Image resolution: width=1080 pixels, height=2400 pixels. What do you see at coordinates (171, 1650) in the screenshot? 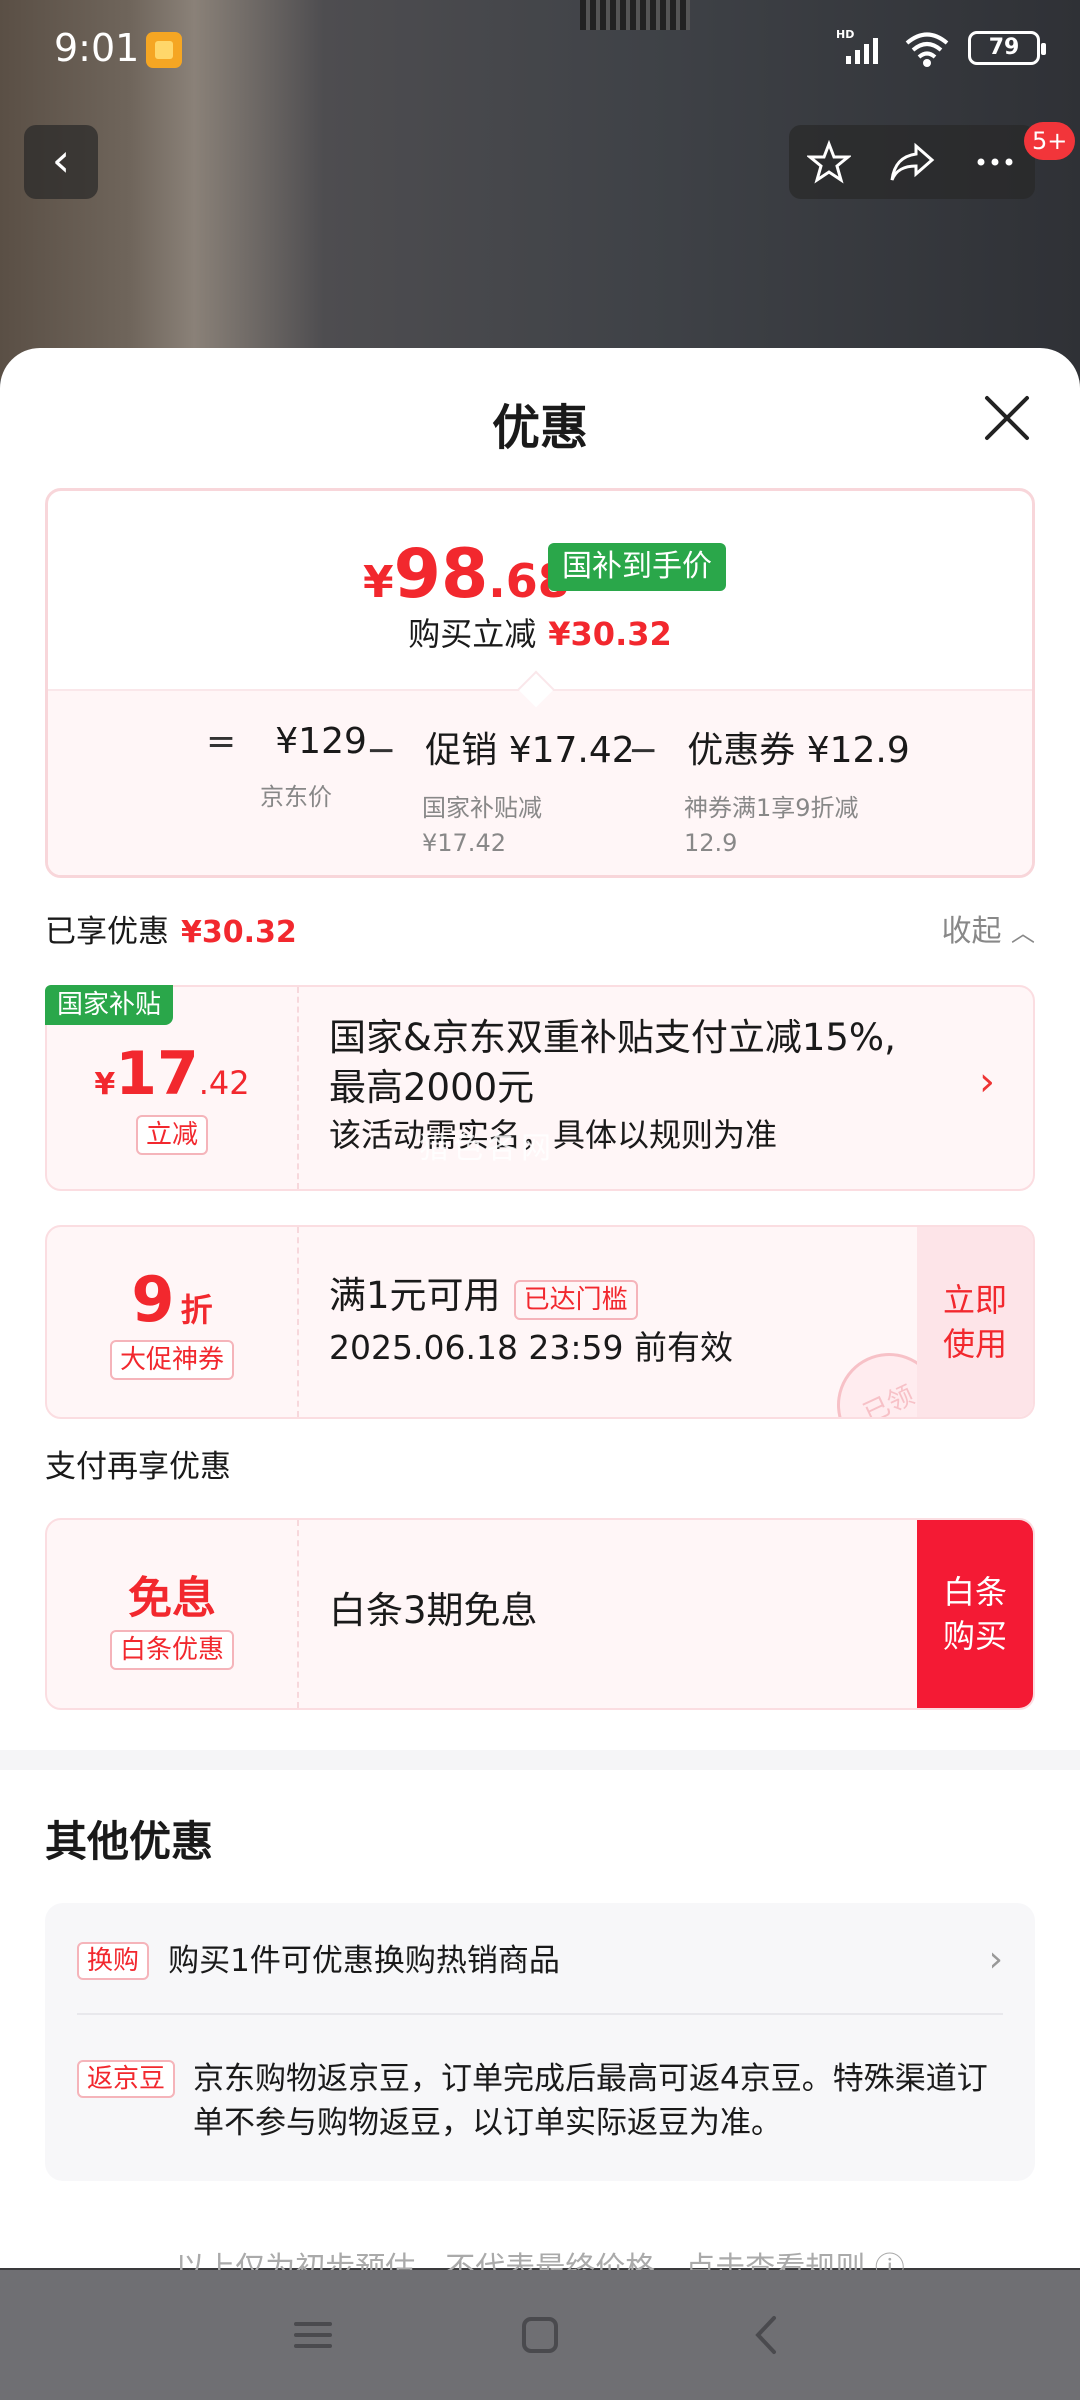
I see `baitiao-tag: 白条优惠` at bounding box center [171, 1650].